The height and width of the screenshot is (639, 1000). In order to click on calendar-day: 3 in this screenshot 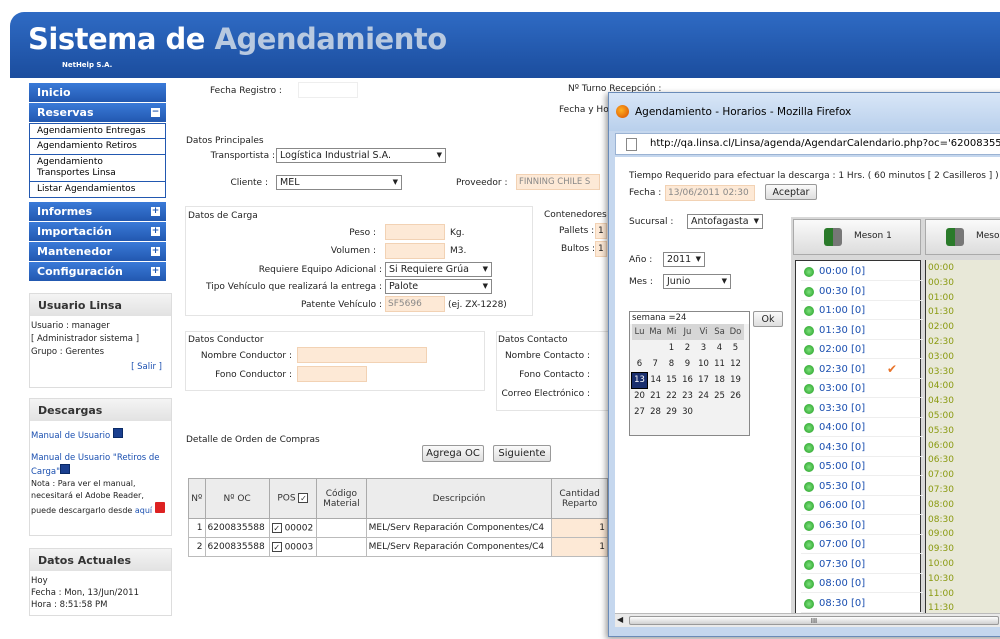, I will do `click(704, 348)`.